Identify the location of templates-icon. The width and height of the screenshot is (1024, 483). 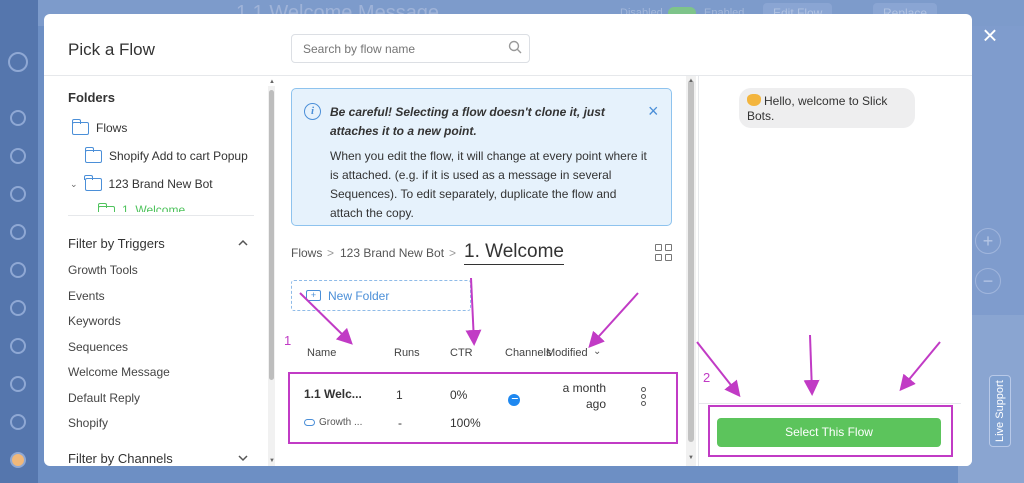
(18, 422).